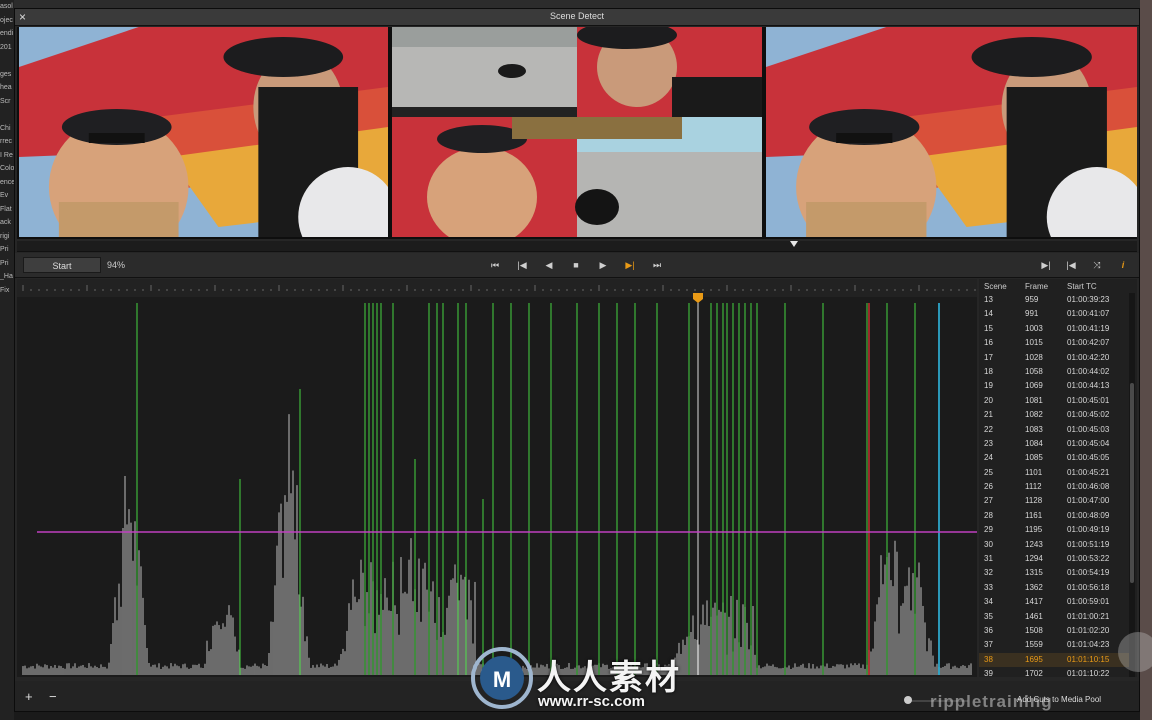  What do you see at coordinates (1034, 544) in the screenshot?
I see `scene-row-frame: 1243` at bounding box center [1034, 544].